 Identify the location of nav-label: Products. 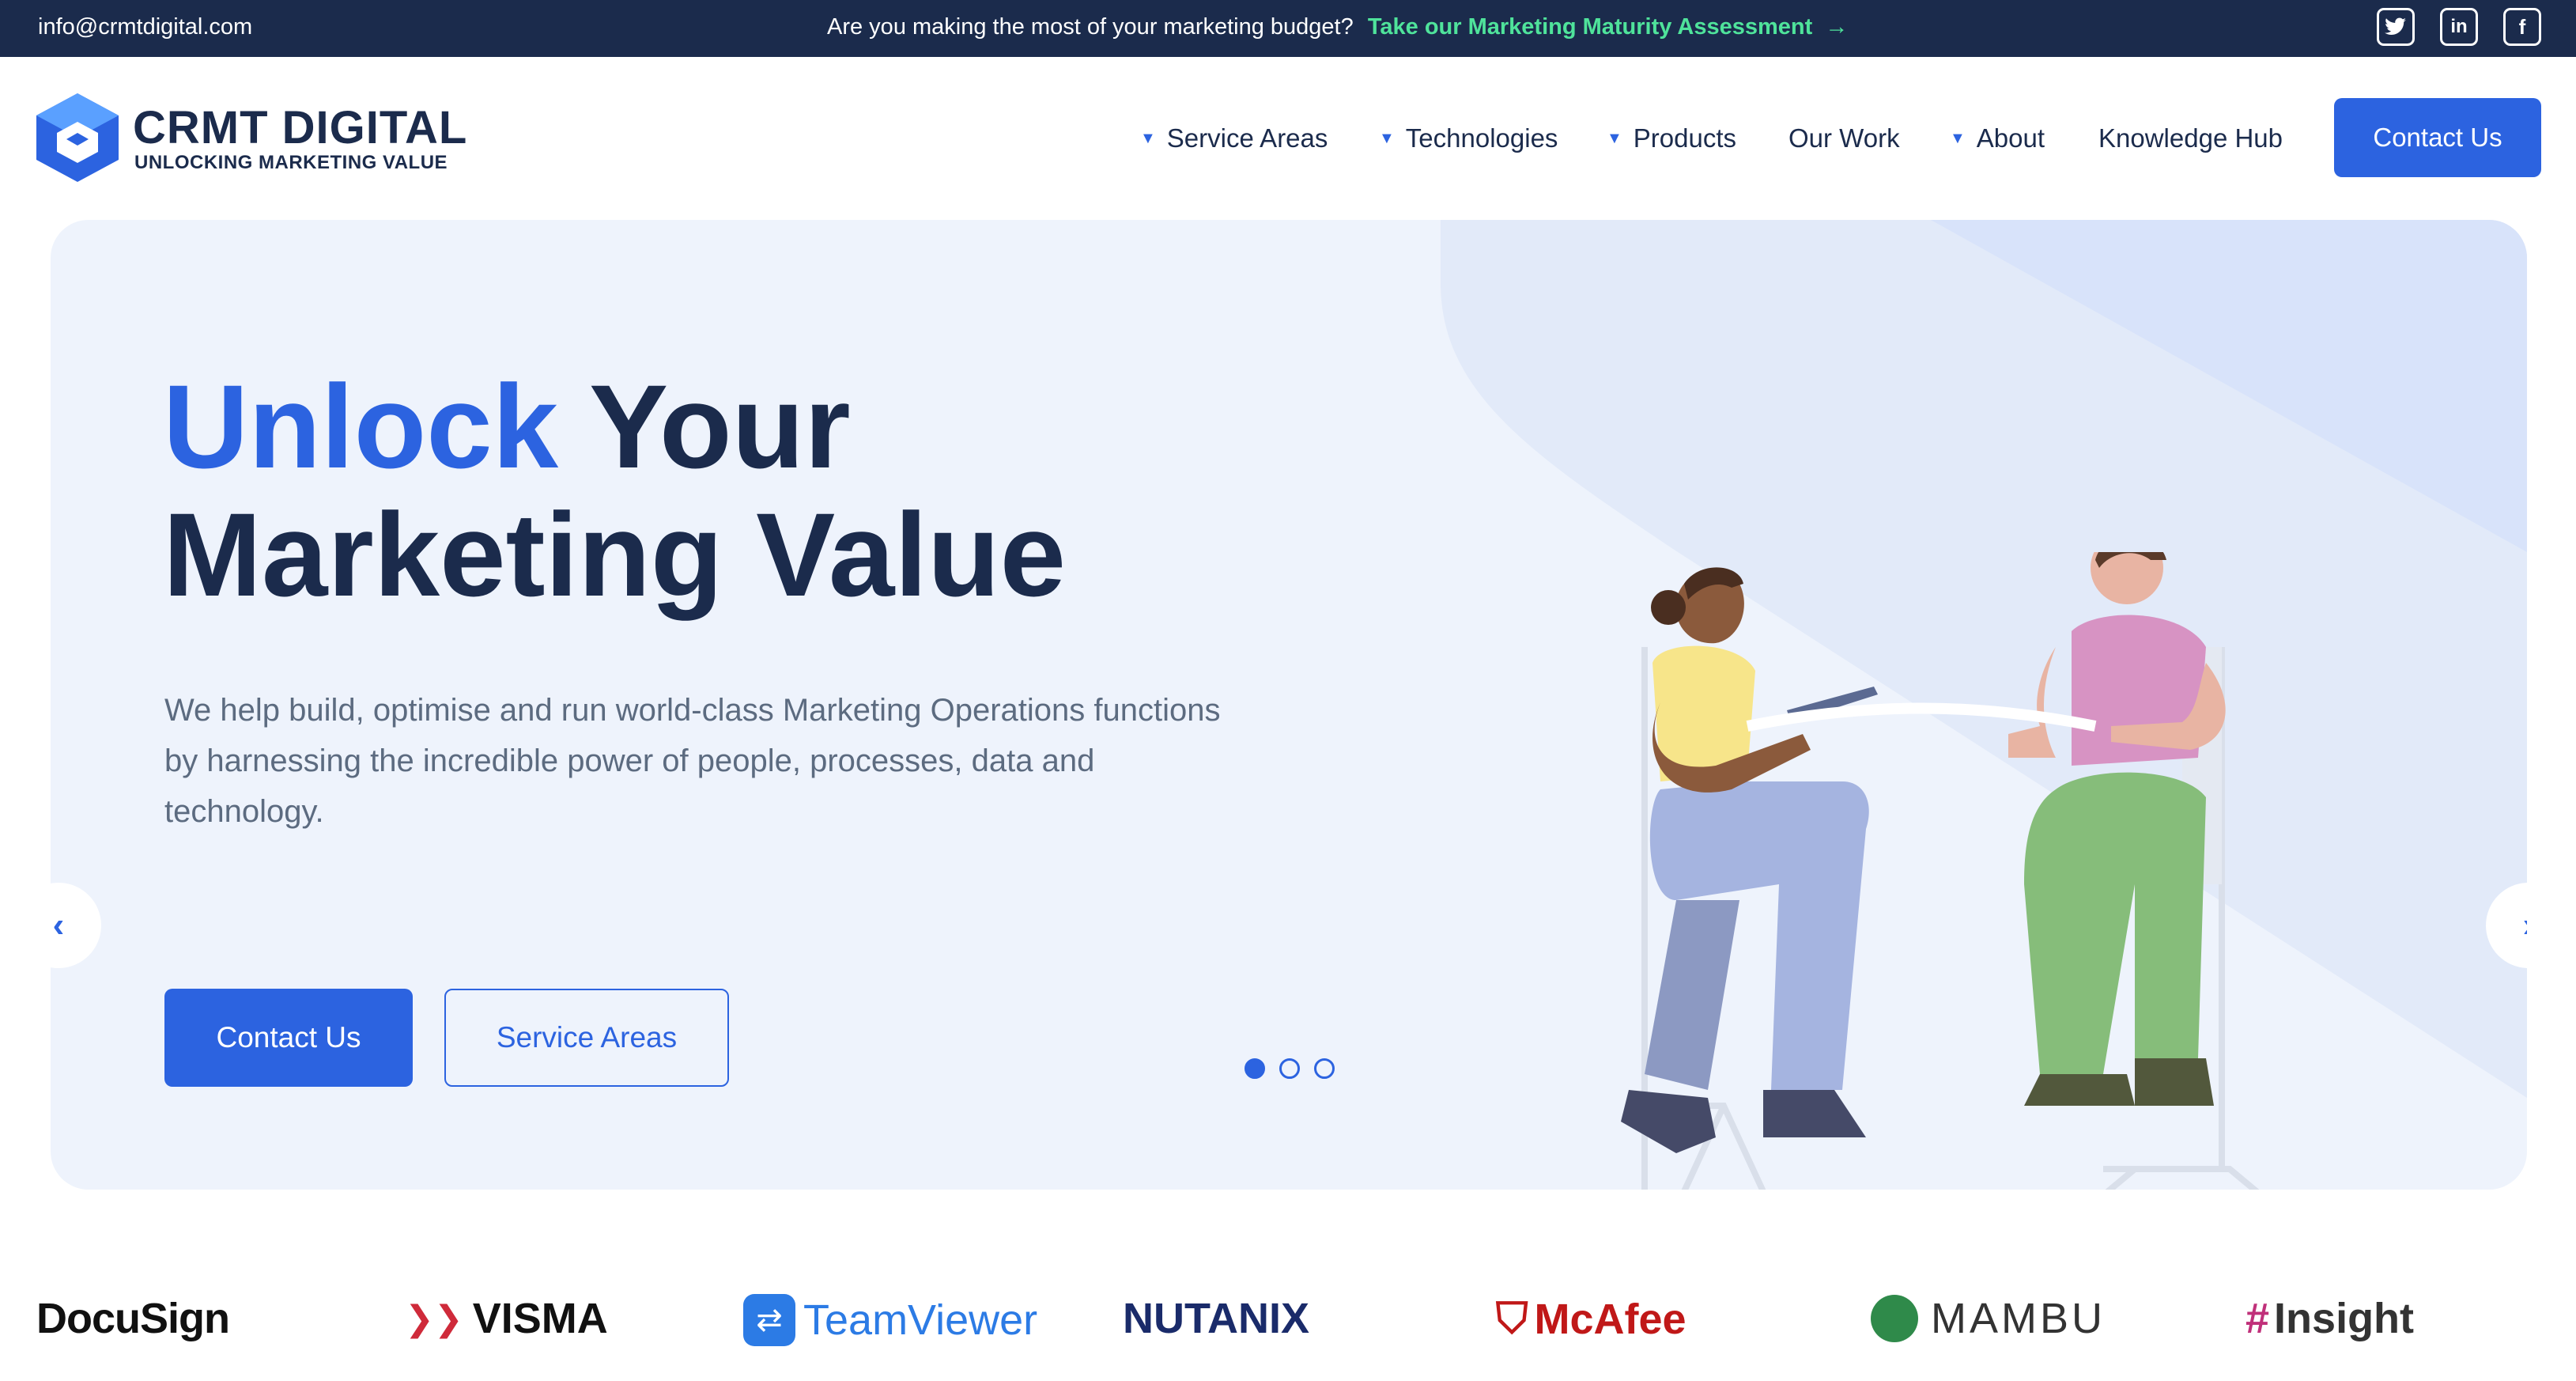
(1685, 138).